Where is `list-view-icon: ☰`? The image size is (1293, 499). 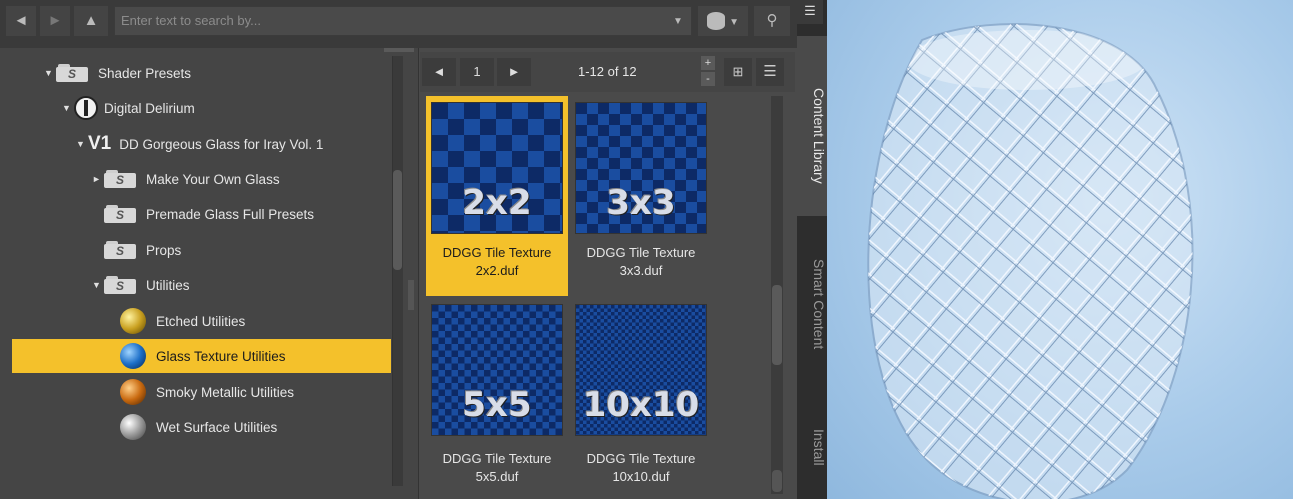 list-view-icon: ☰ is located at coordinates (770, 71).